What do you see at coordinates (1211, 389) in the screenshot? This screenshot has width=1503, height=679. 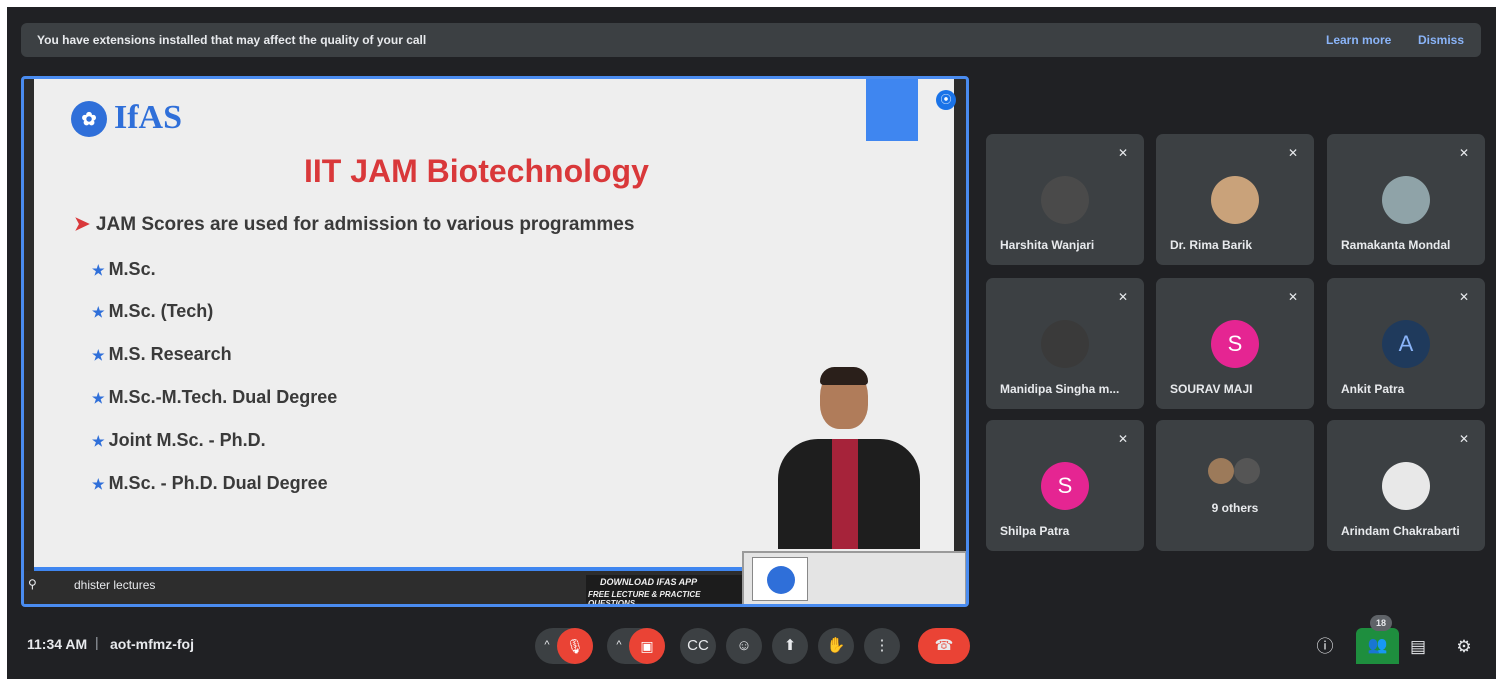 I see `participant-name: SOURAV MAJI` at bounding box center [1211, 389].